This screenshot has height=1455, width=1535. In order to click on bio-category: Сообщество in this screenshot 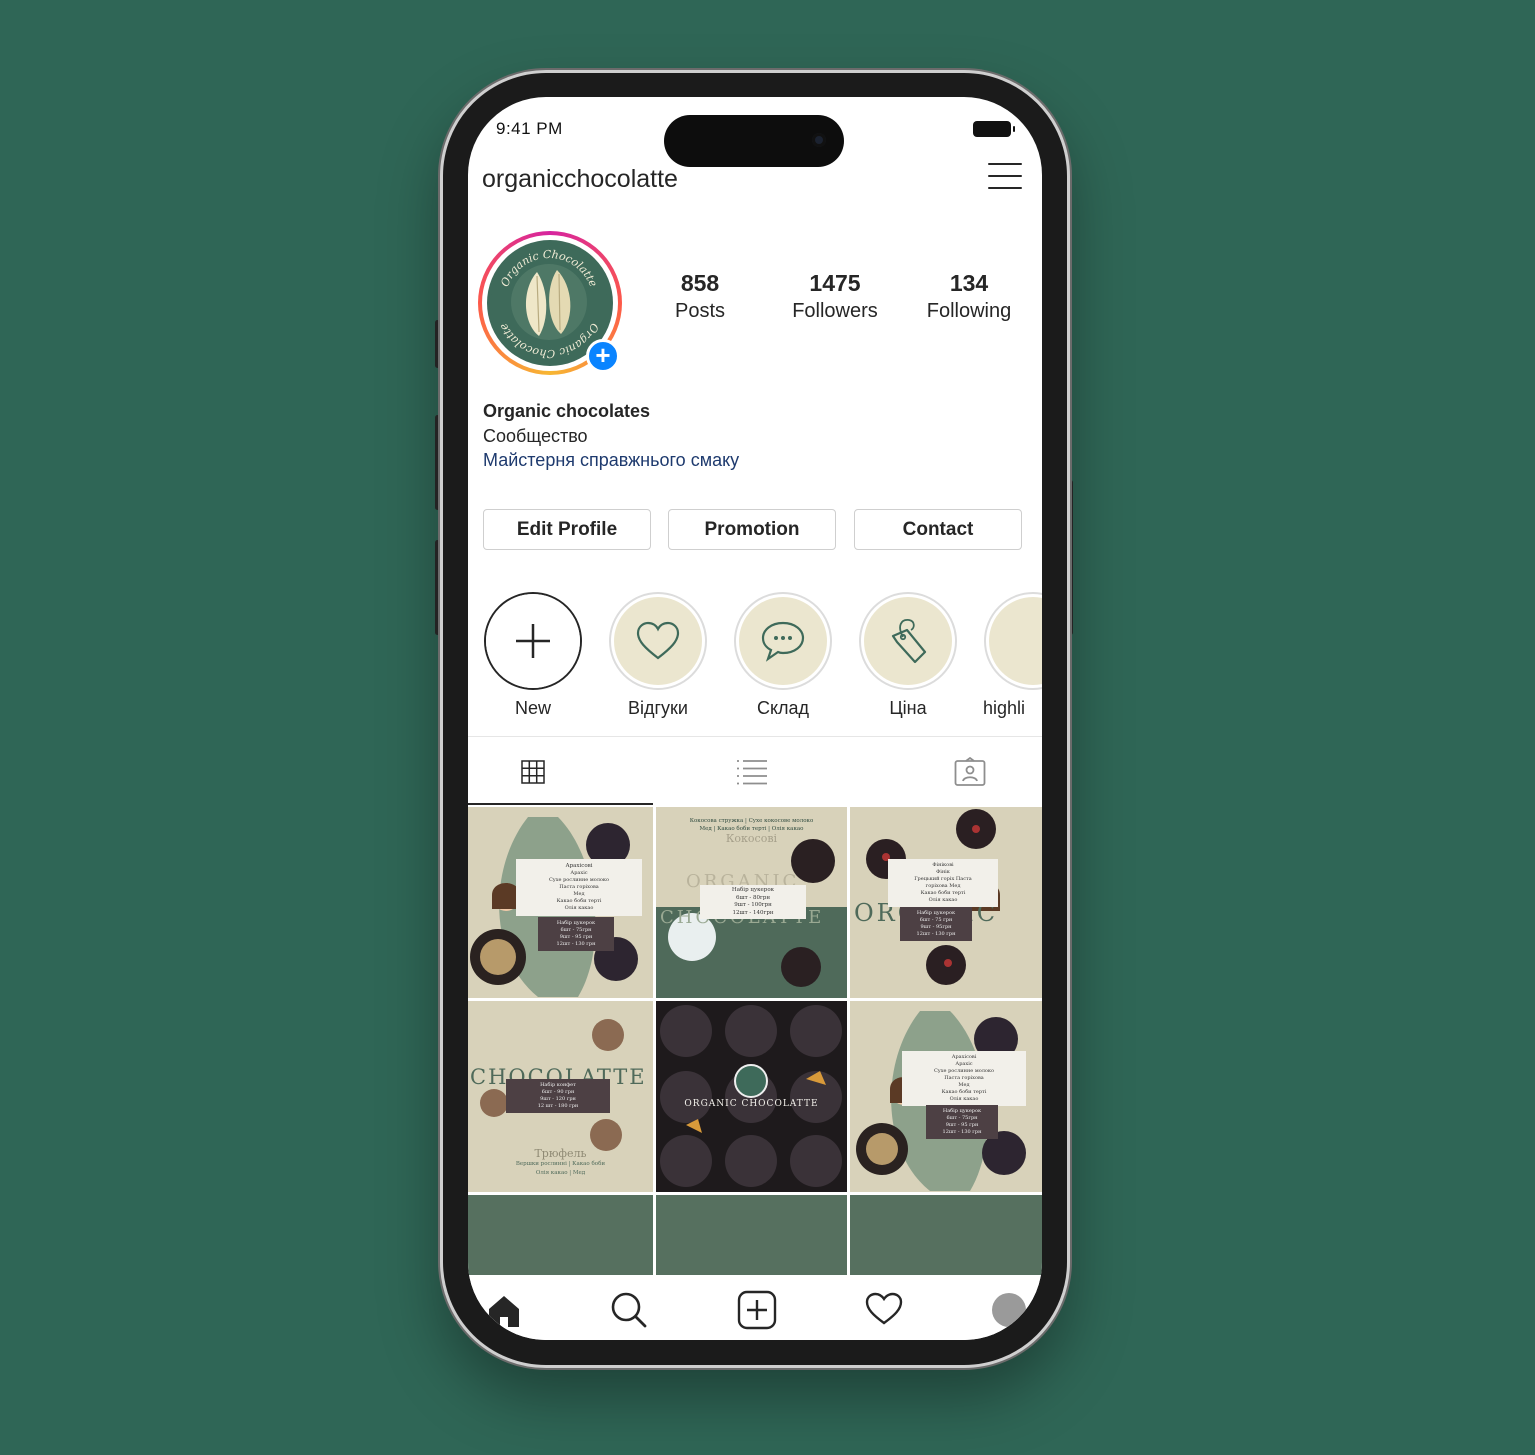, I will do `click(535, 436)`.